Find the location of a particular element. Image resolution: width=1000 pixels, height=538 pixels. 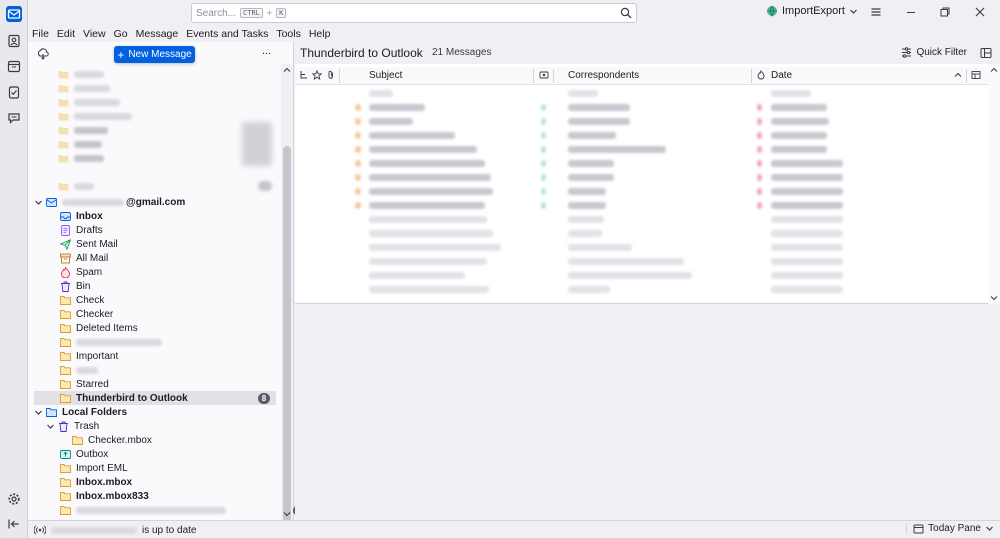

thread-column-icon is located at coordinates (304, 75).